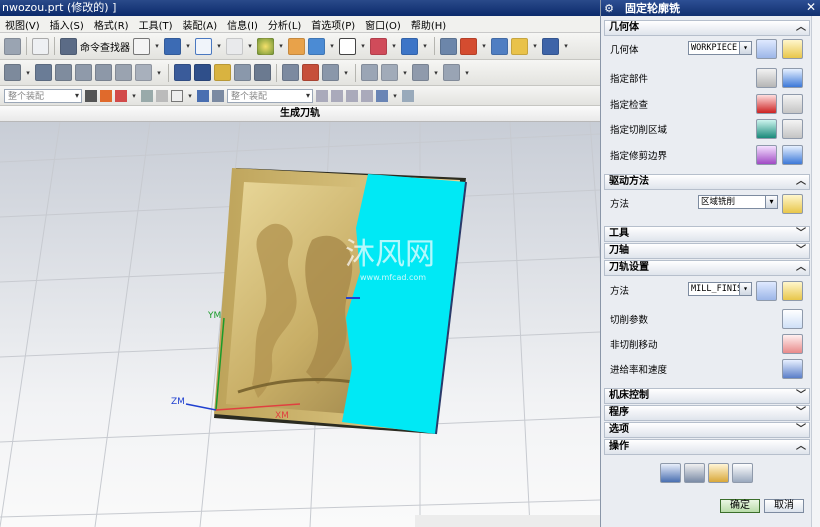  Describe the element at coordinates (451, 72) in the screenshot. I see `workflow-icon` at that location.